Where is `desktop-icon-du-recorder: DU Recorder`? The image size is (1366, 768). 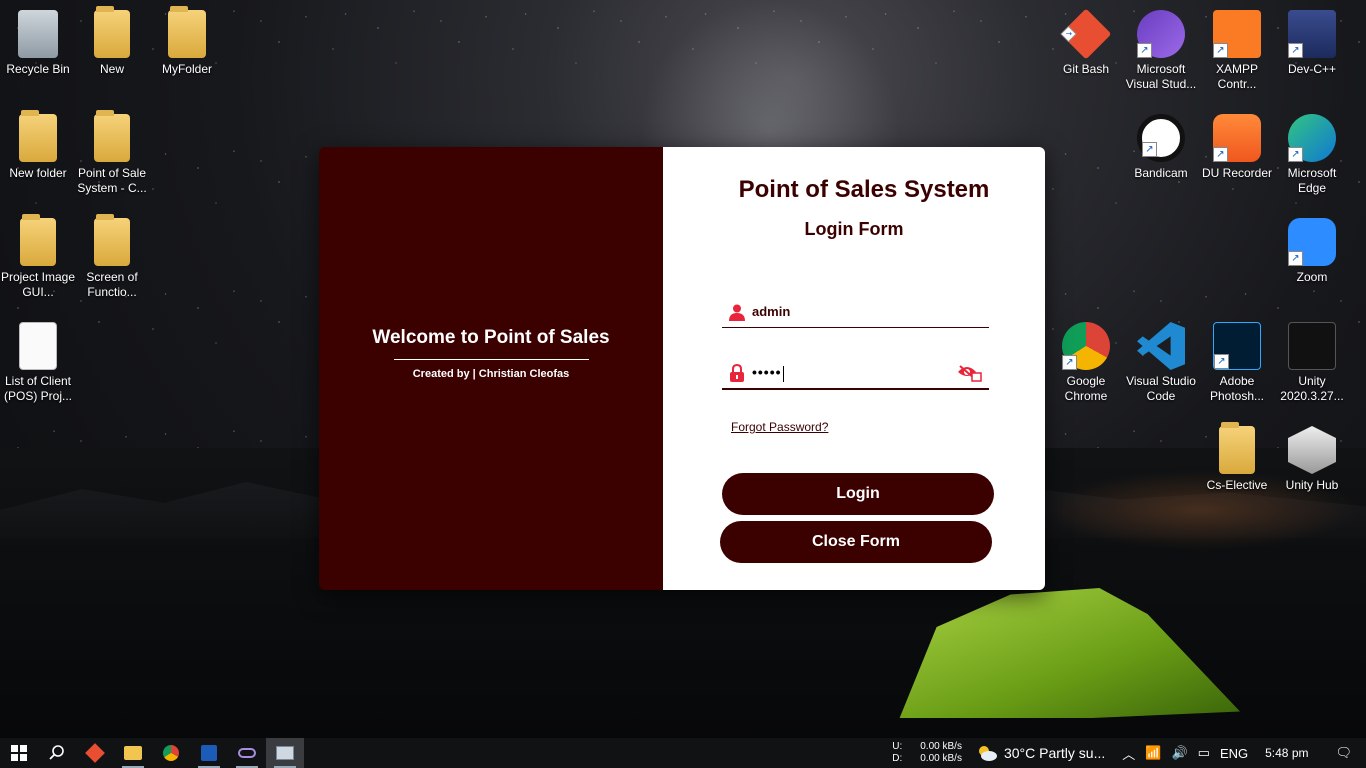 desktop-icon-du-recorder: DU Recorder is located at coordinates (1237, 147).